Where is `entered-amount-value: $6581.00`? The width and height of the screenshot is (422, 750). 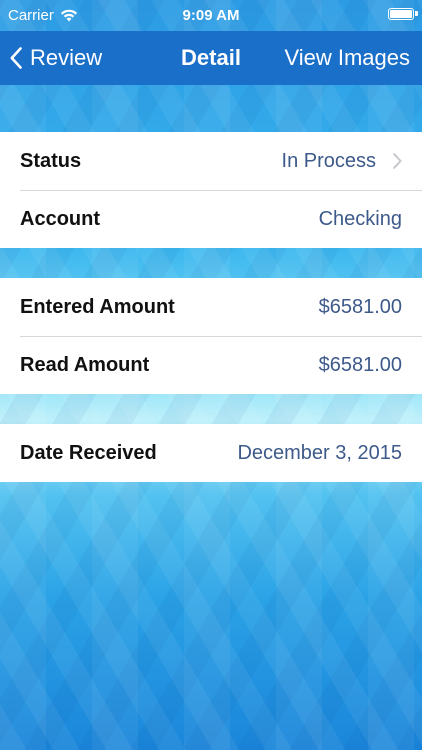
entered-amount-value: $6581.00 is located at coordinates (360, 306).